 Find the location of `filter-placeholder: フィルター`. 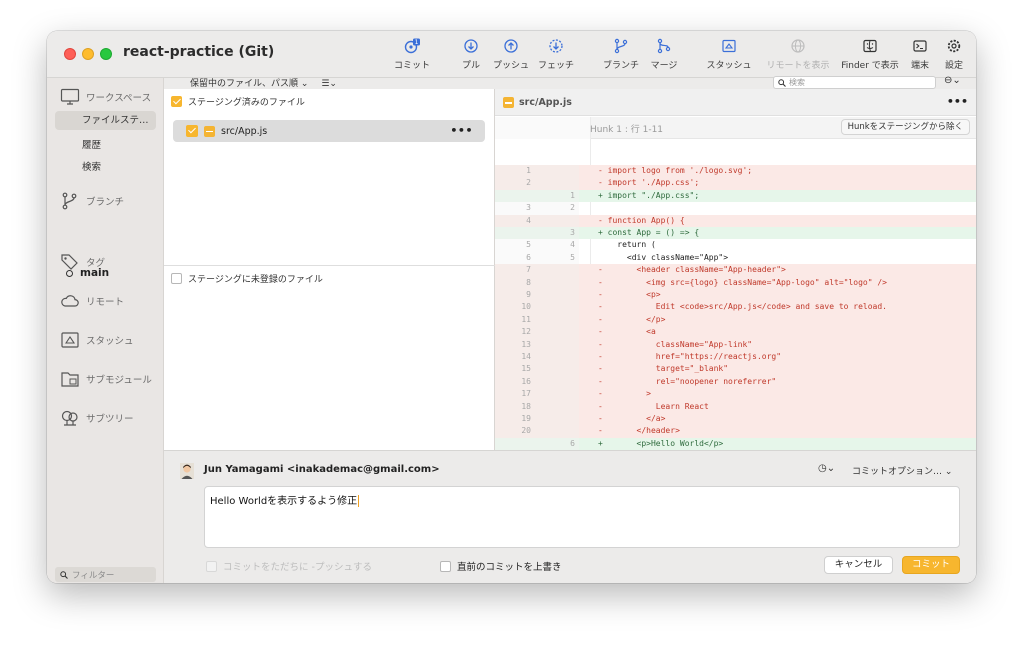

filter-placeholder: フィルター is located at coordinates (93, 575).